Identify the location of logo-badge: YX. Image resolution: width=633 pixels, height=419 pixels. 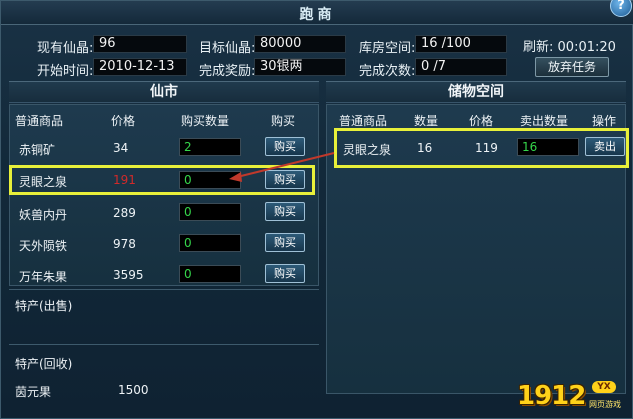
(604, 387).